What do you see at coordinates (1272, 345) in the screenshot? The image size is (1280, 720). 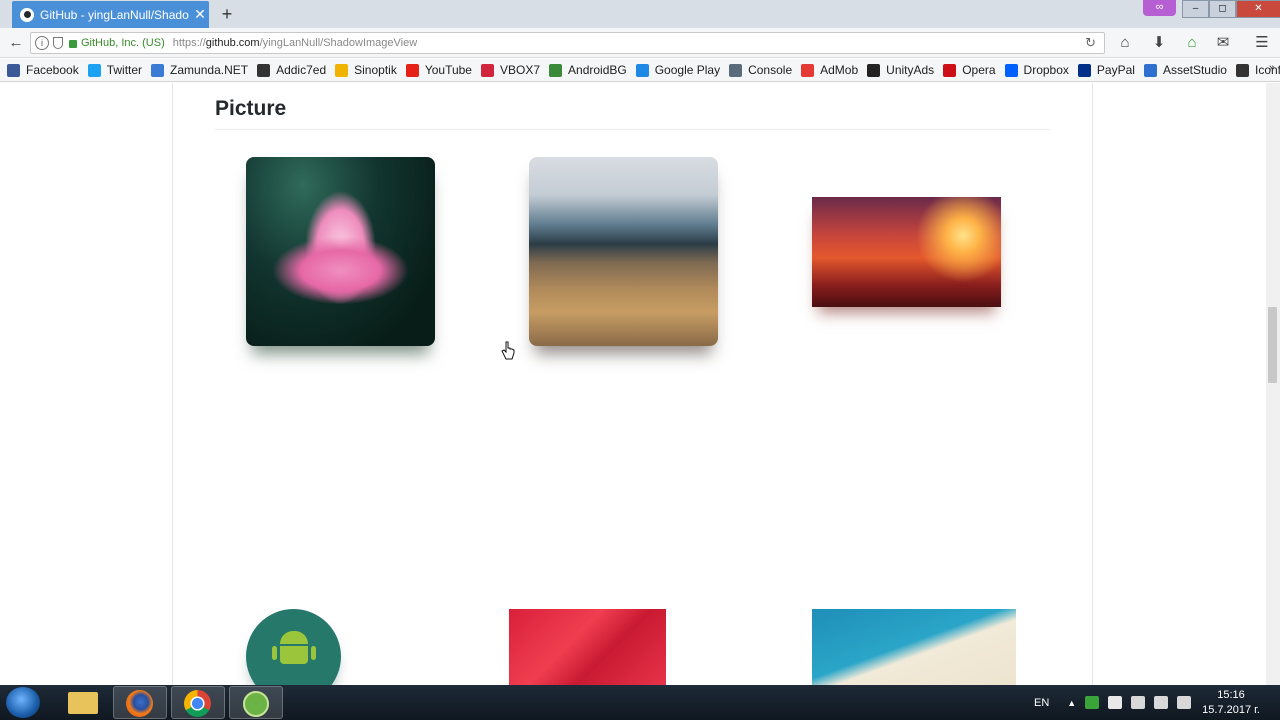 I see `scrollbar-thumb` at bounding box center [1272, 345].